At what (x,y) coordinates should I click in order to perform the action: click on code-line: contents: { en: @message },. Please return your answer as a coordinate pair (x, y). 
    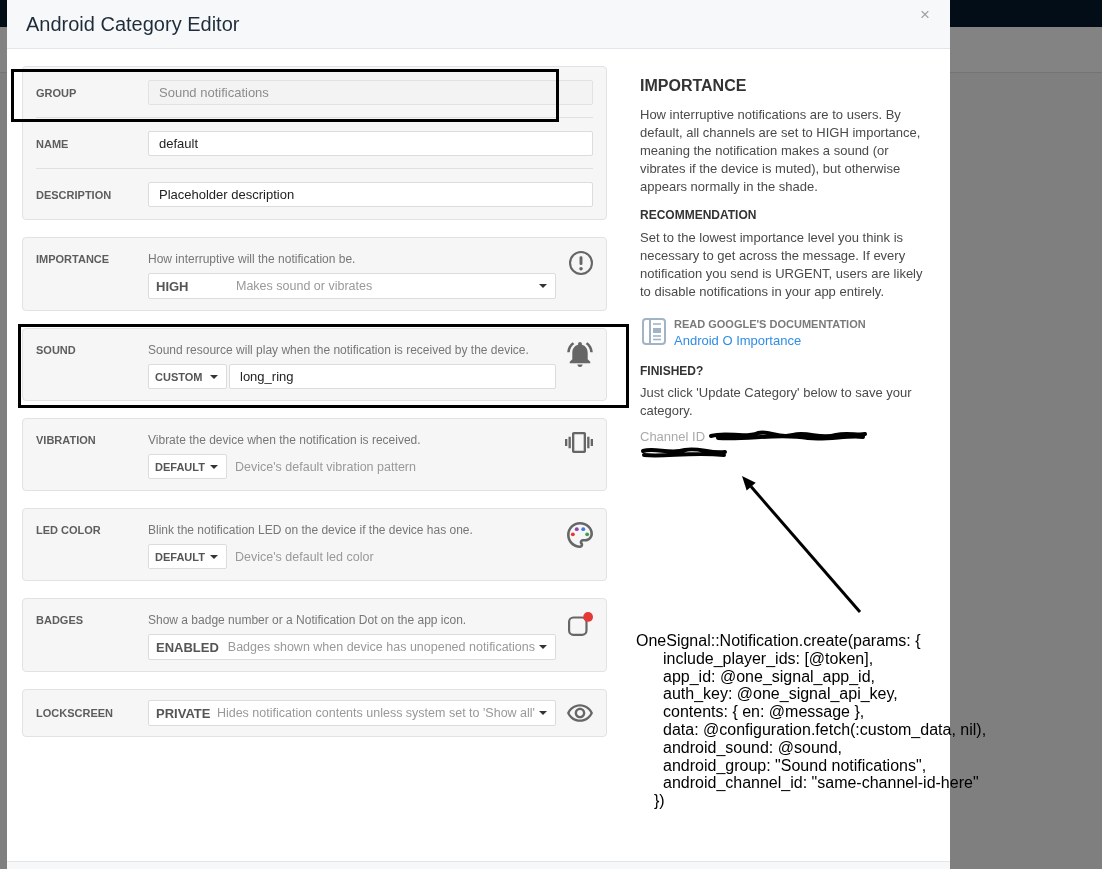
    Looking at the image, I should click on (764, 712).